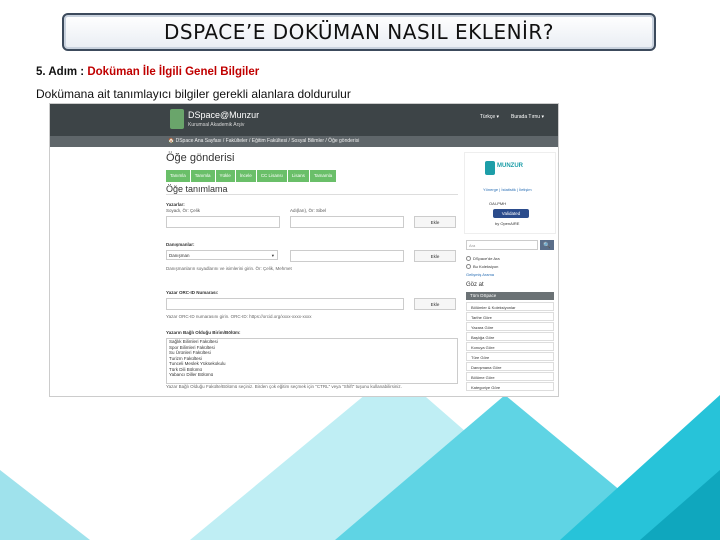 This screenshot has width=720, height=540. What do you see at coordinates (498, 203) in the screenshot?
I see `oai-label: OAI-PMH` at bounding box center [498, 203].